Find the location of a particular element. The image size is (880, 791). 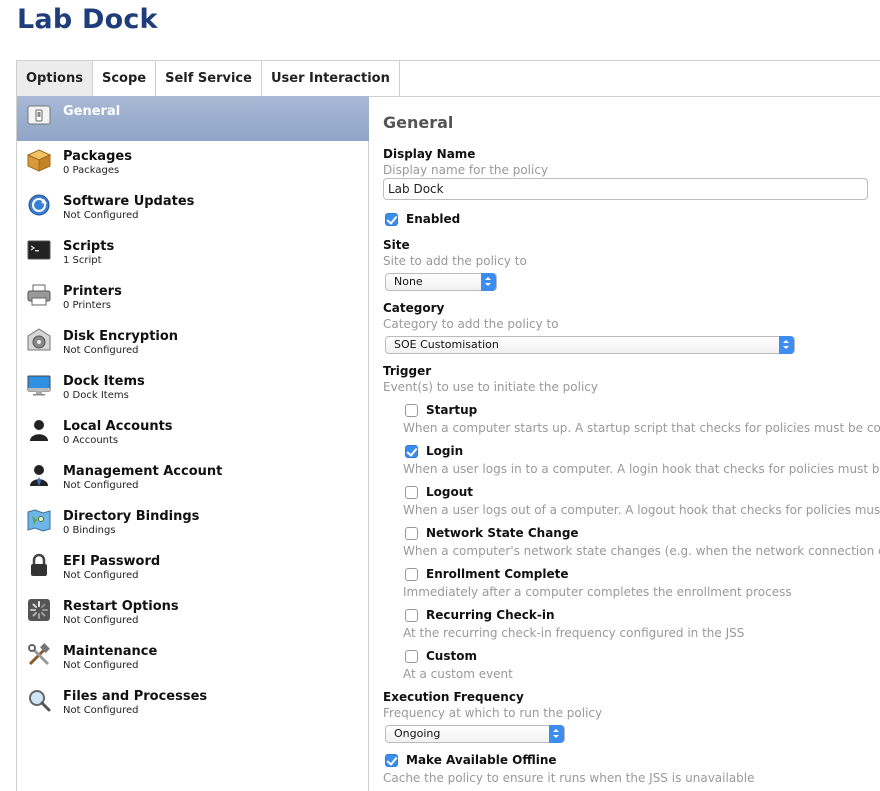

tab-self-service: Self Service is located at coordinates (209, 79).